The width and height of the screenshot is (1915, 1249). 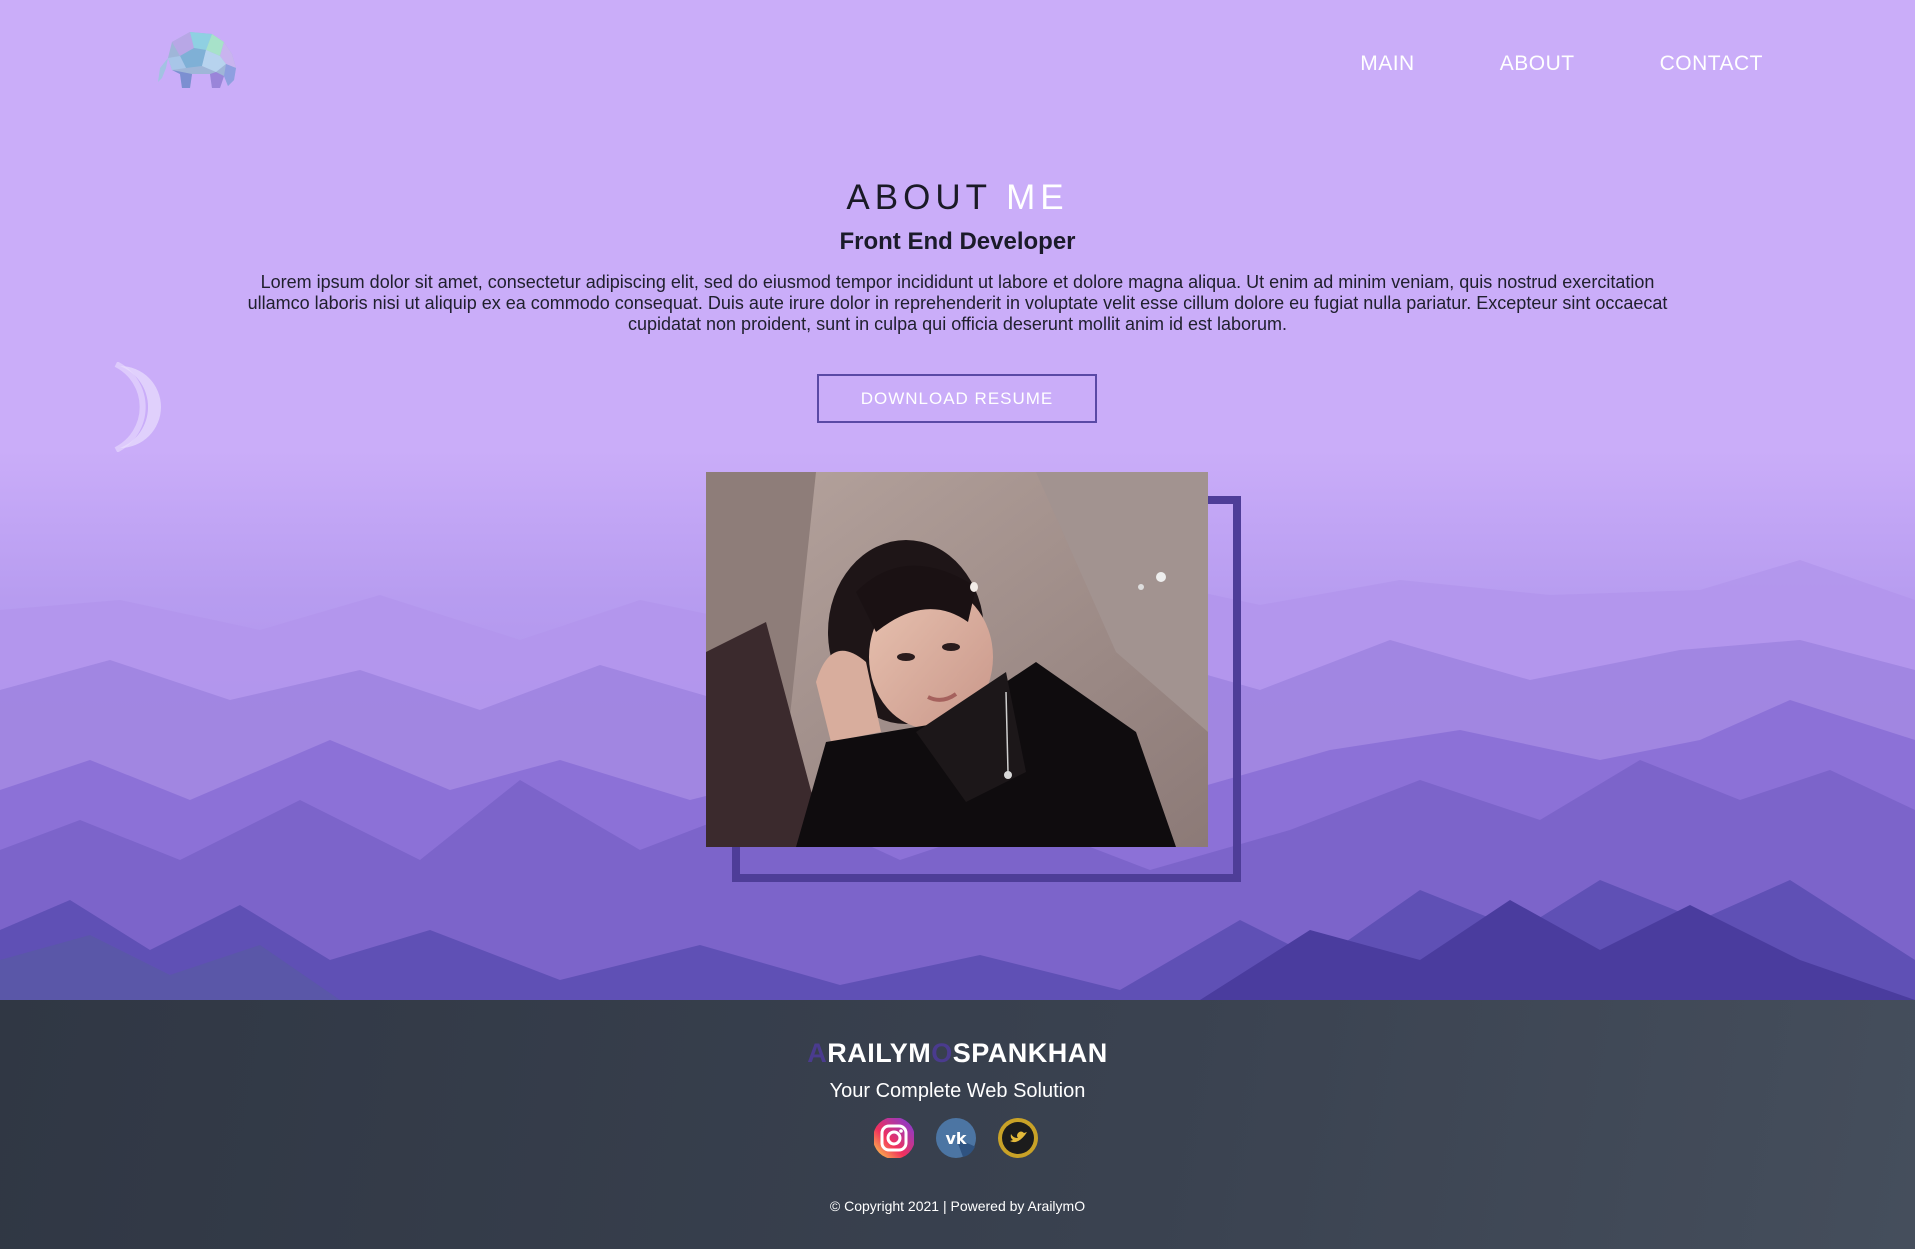 I want to click on main-nav: MAIN ABOUT CONTACT, so click(x=1519, y=64).